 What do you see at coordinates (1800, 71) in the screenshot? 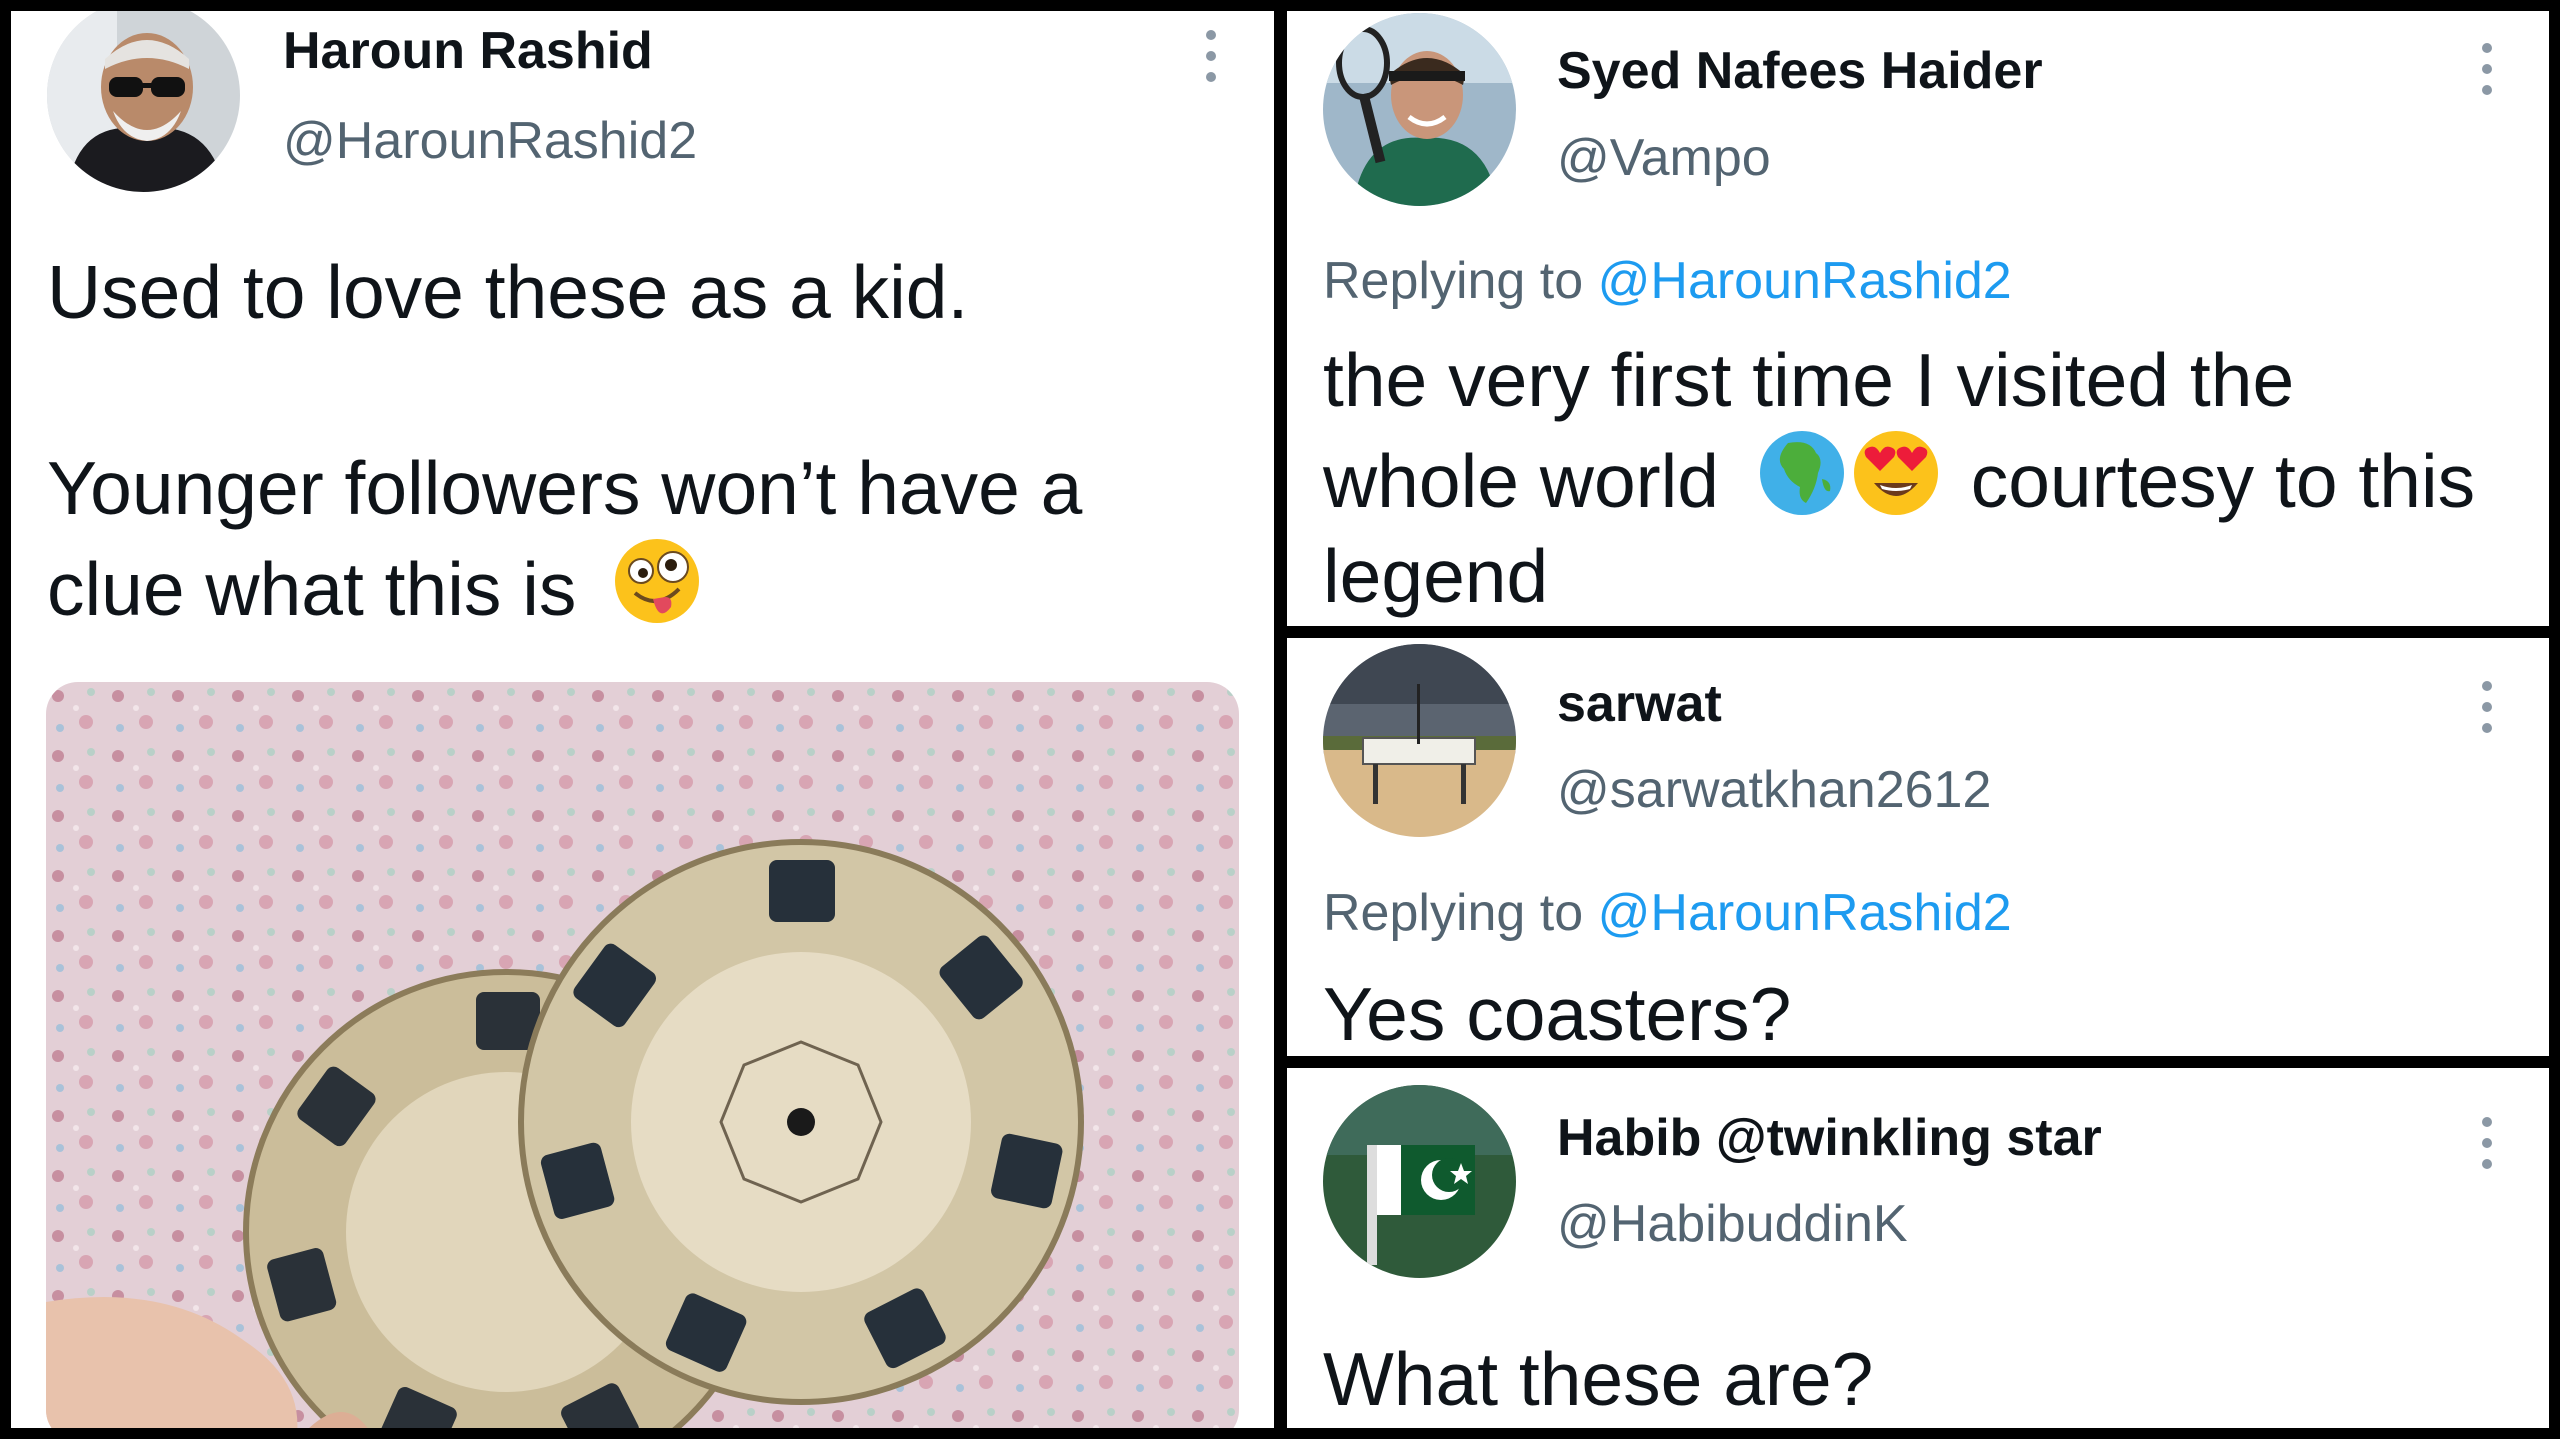
I see `author-name: Syed Nafees Haider` at bounding box center [1800, 71].